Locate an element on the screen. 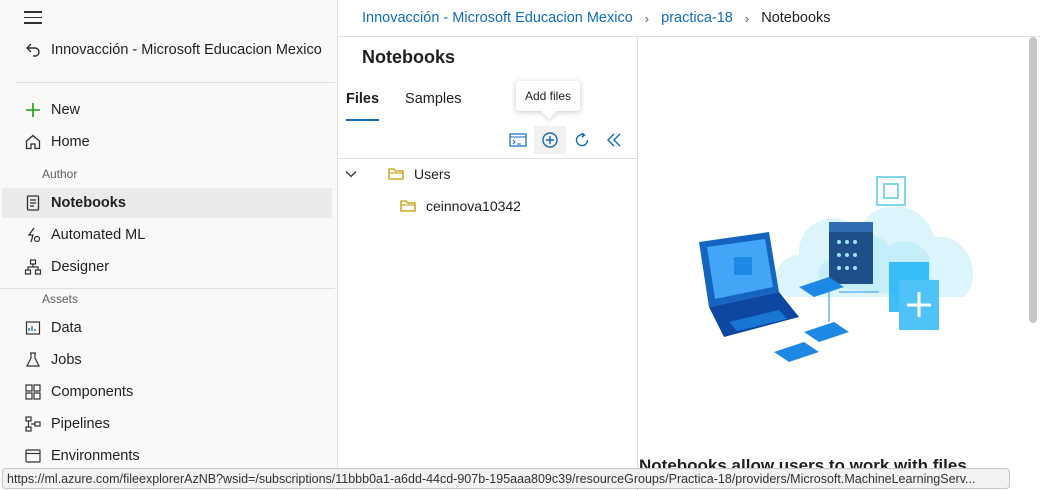  content-scrollbar is located at coordinates (1033, 180).